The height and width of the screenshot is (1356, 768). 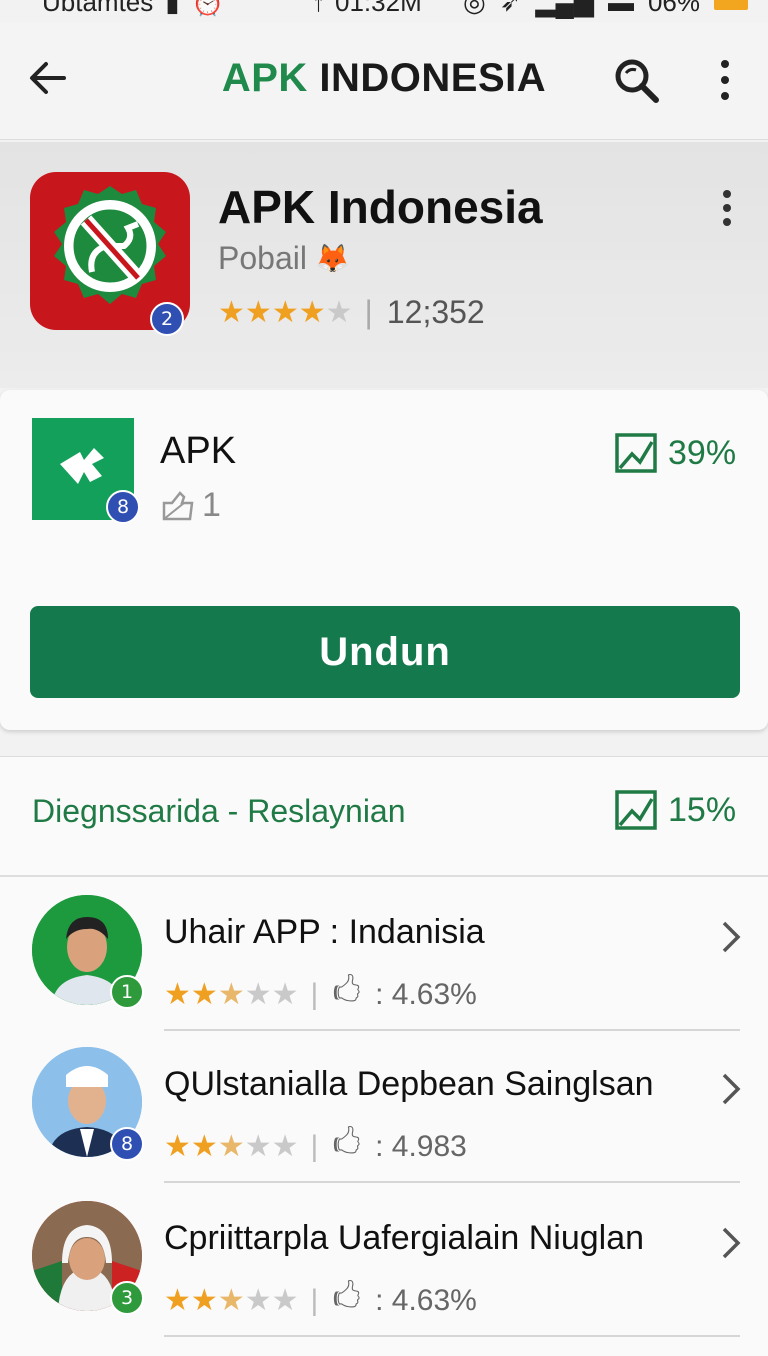 I want to click on alarm-icon: ⏰, so click(x=207, y=8).